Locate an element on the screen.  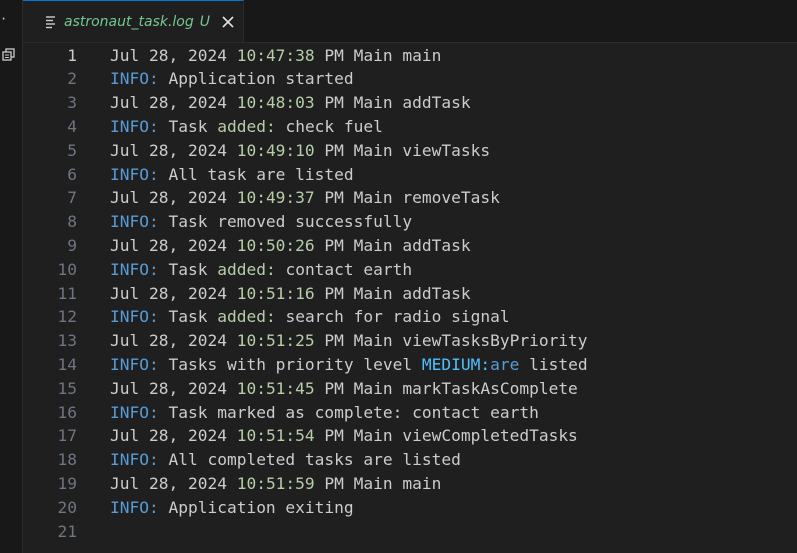
line-number: 16 is located at coordinates (67, 412).